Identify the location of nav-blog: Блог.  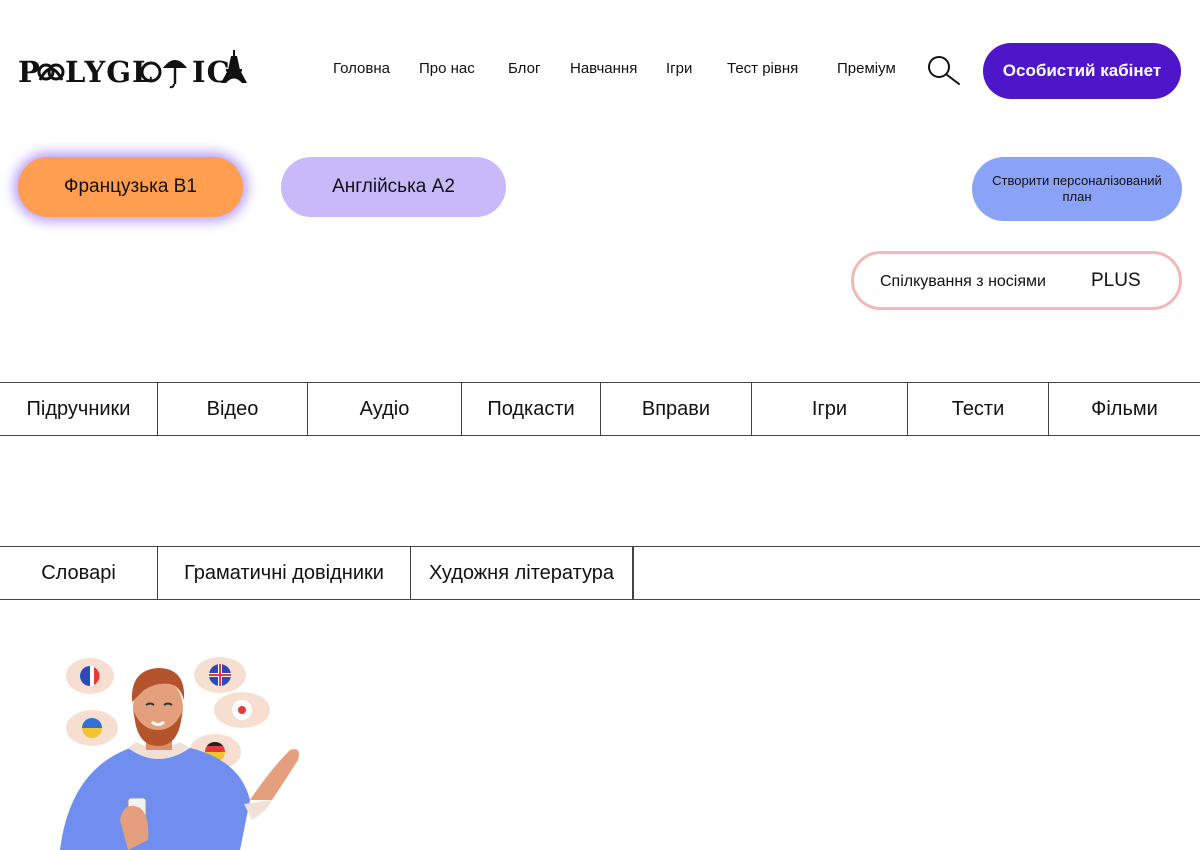
(524, 68).